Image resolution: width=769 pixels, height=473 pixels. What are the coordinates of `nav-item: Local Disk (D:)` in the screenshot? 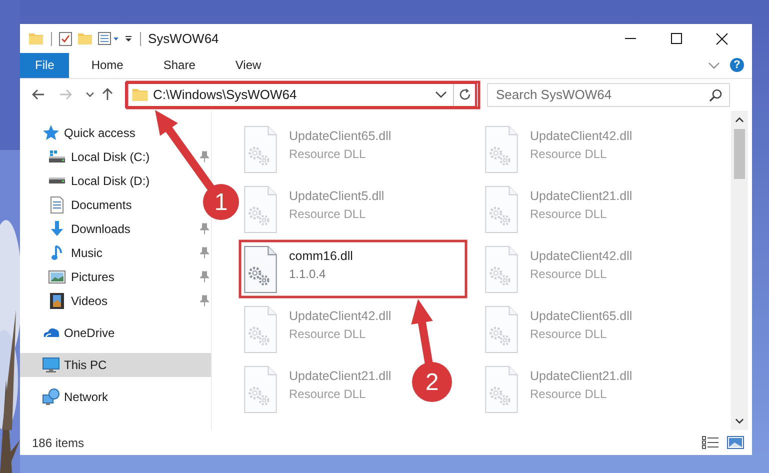 It's located at (87, 180).